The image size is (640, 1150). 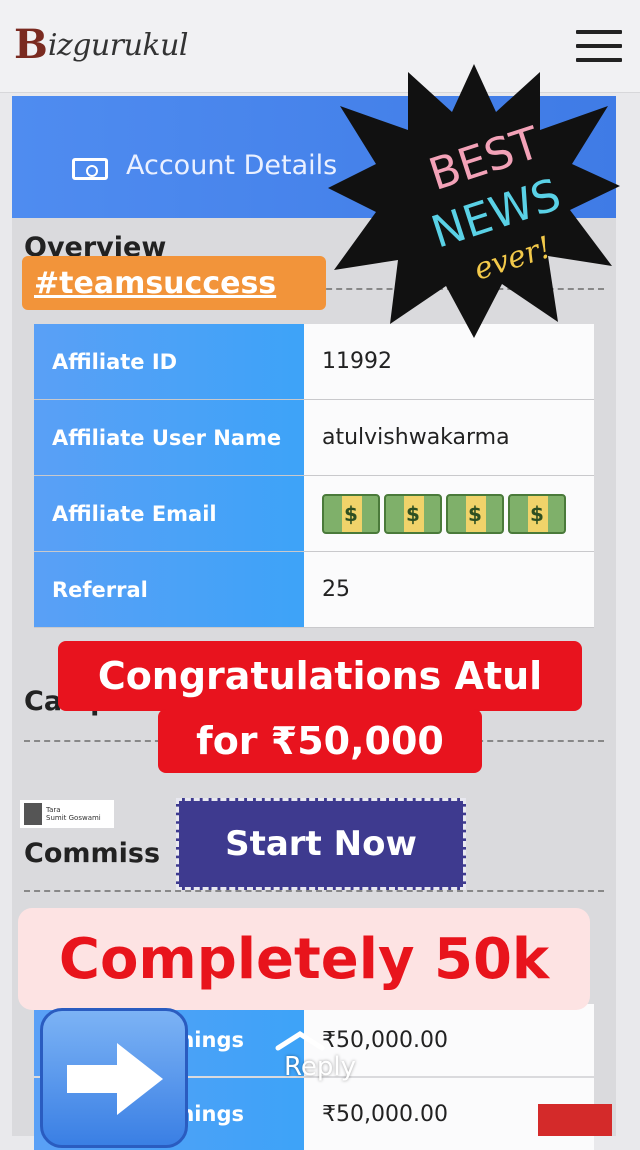 I want to click on affiliate-email-value: $ $ $ $, so click(x=449, y=513).